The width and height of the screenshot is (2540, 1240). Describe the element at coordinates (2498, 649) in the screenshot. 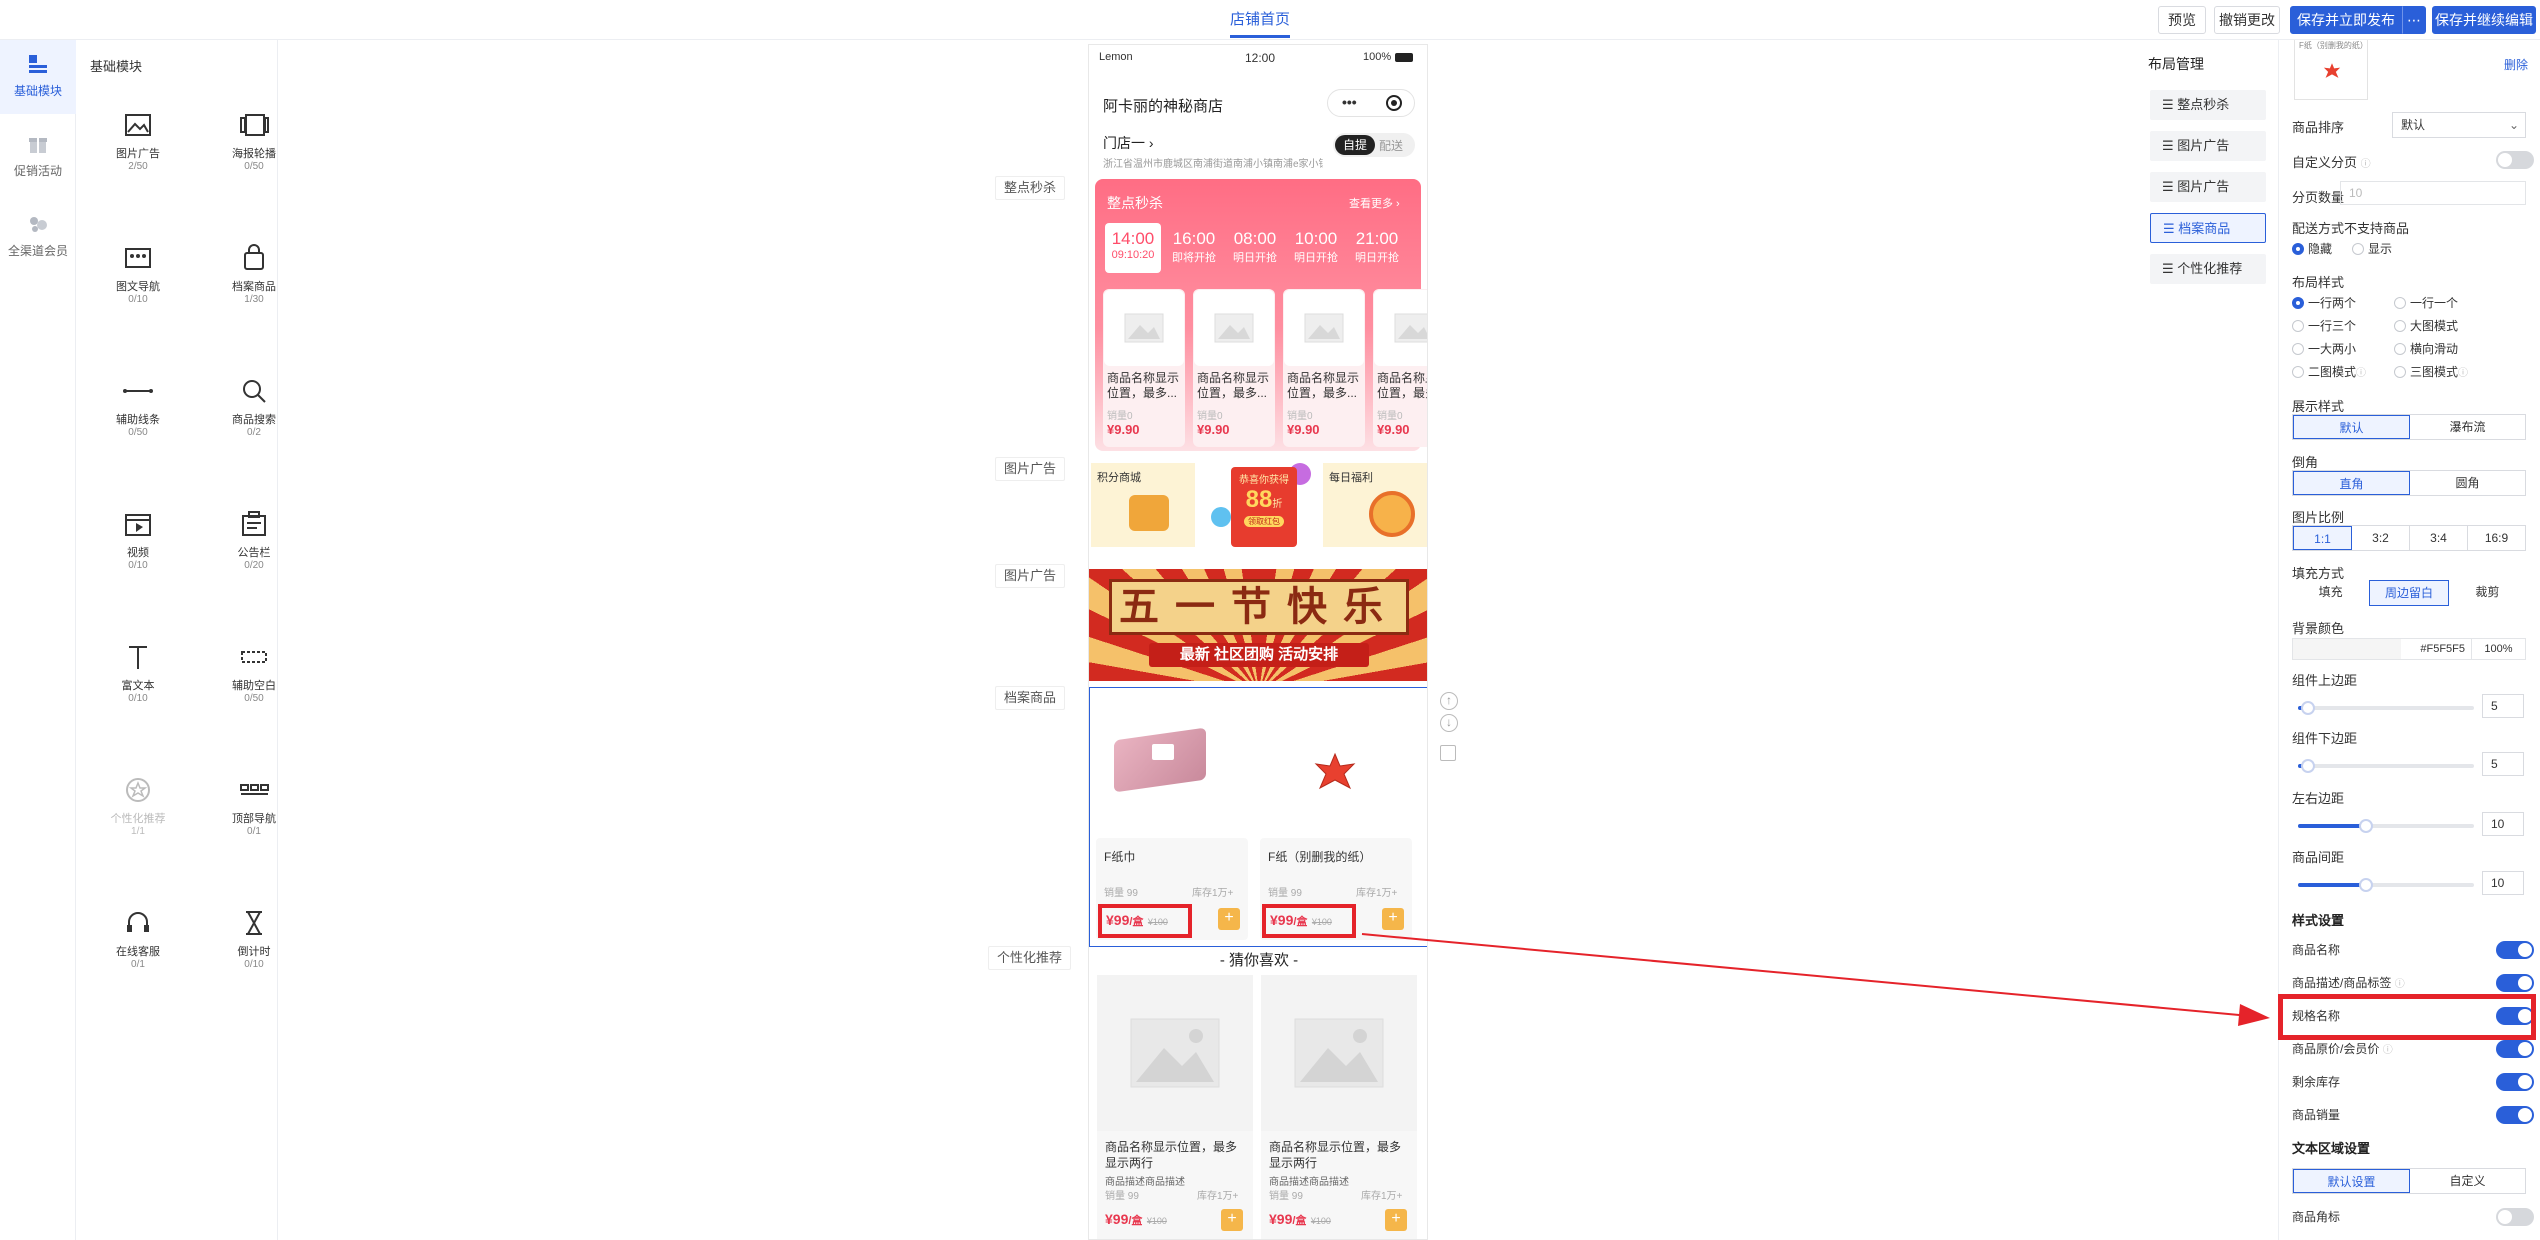

I see `bg-alpha: 100%` at that location.